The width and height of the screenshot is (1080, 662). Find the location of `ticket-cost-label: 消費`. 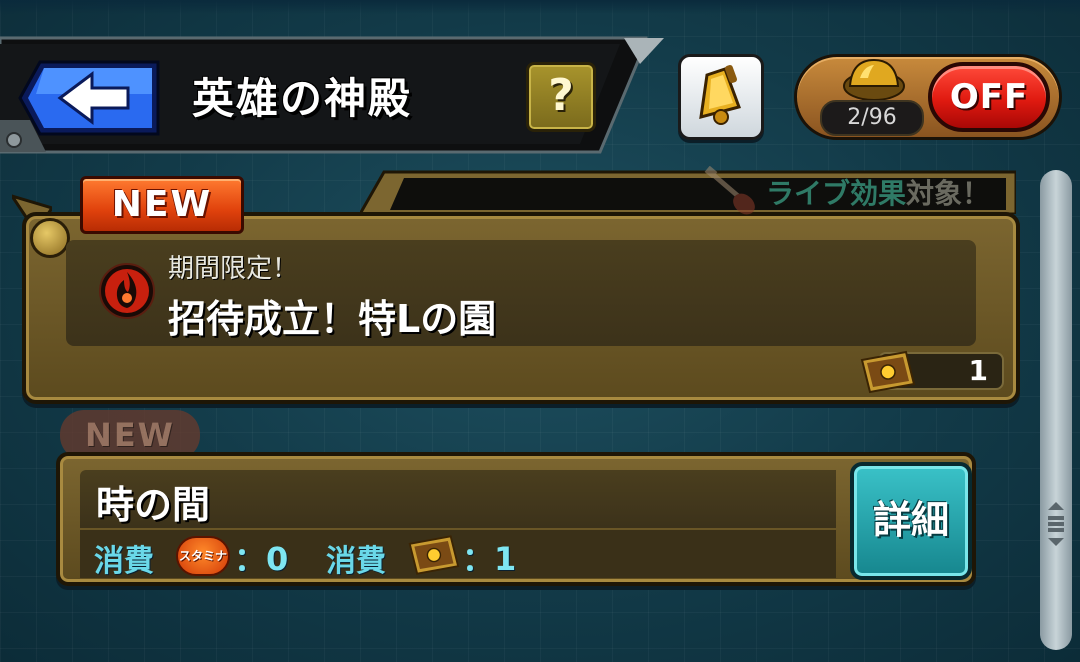

ticket-cost-label: 消費 is located at coordinates (356, 561).